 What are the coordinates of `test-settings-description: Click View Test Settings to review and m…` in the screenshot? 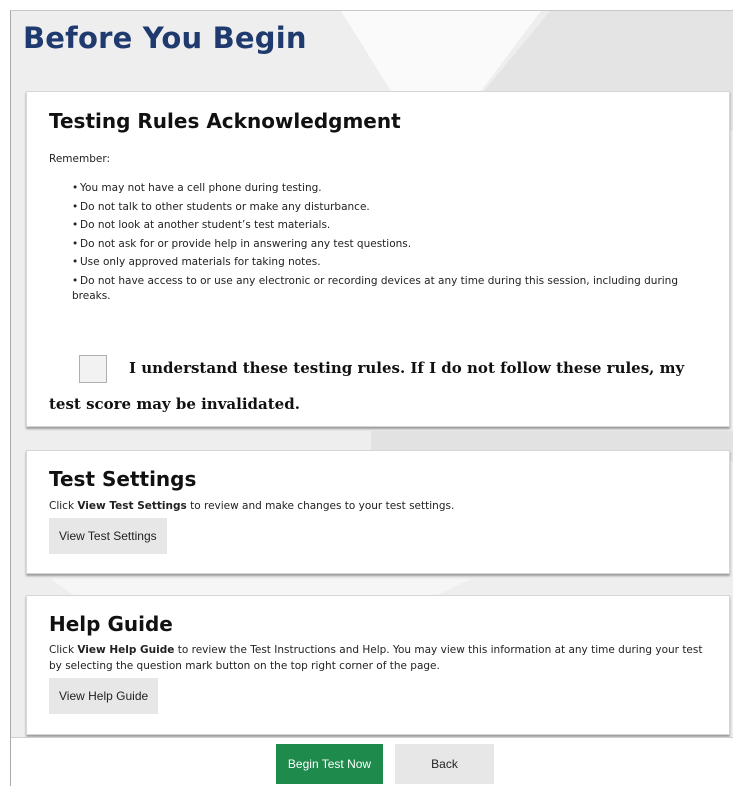 It's located at (252, 506).